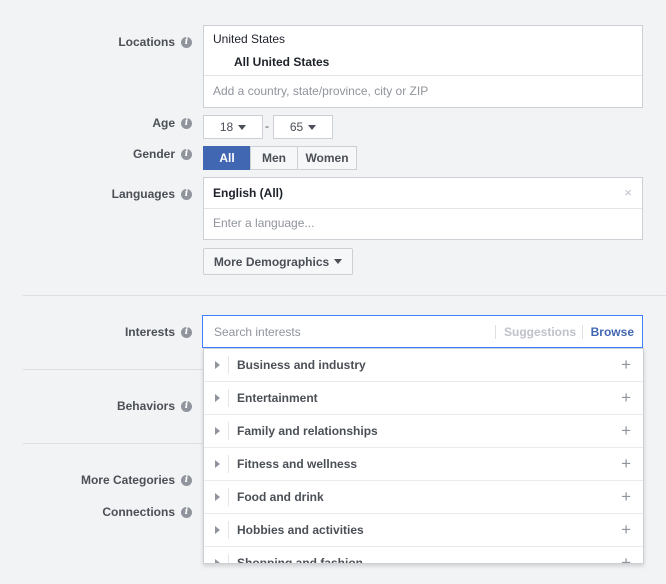 The width and height of the screenshot is (666, 584). What do you see at coordinates (277, 398) in the screenshot?
I see `category-label: Entertainment` at bounding box center [277, 398].